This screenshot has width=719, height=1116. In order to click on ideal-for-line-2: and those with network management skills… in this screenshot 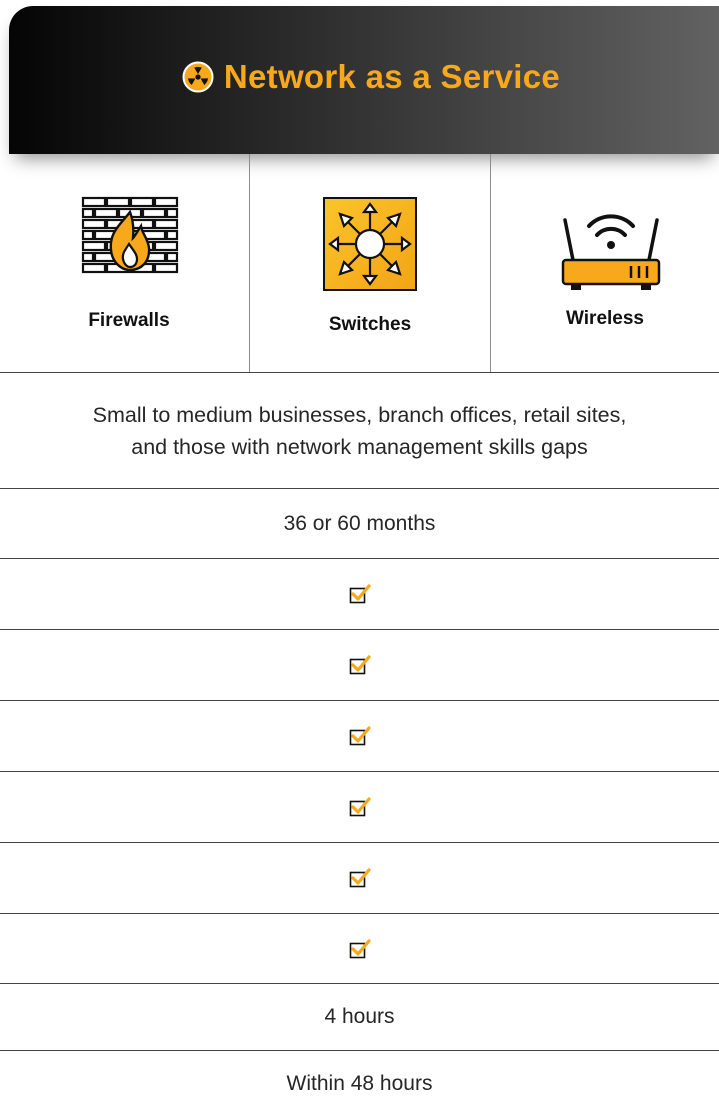, I will do `click(359, 446)`.